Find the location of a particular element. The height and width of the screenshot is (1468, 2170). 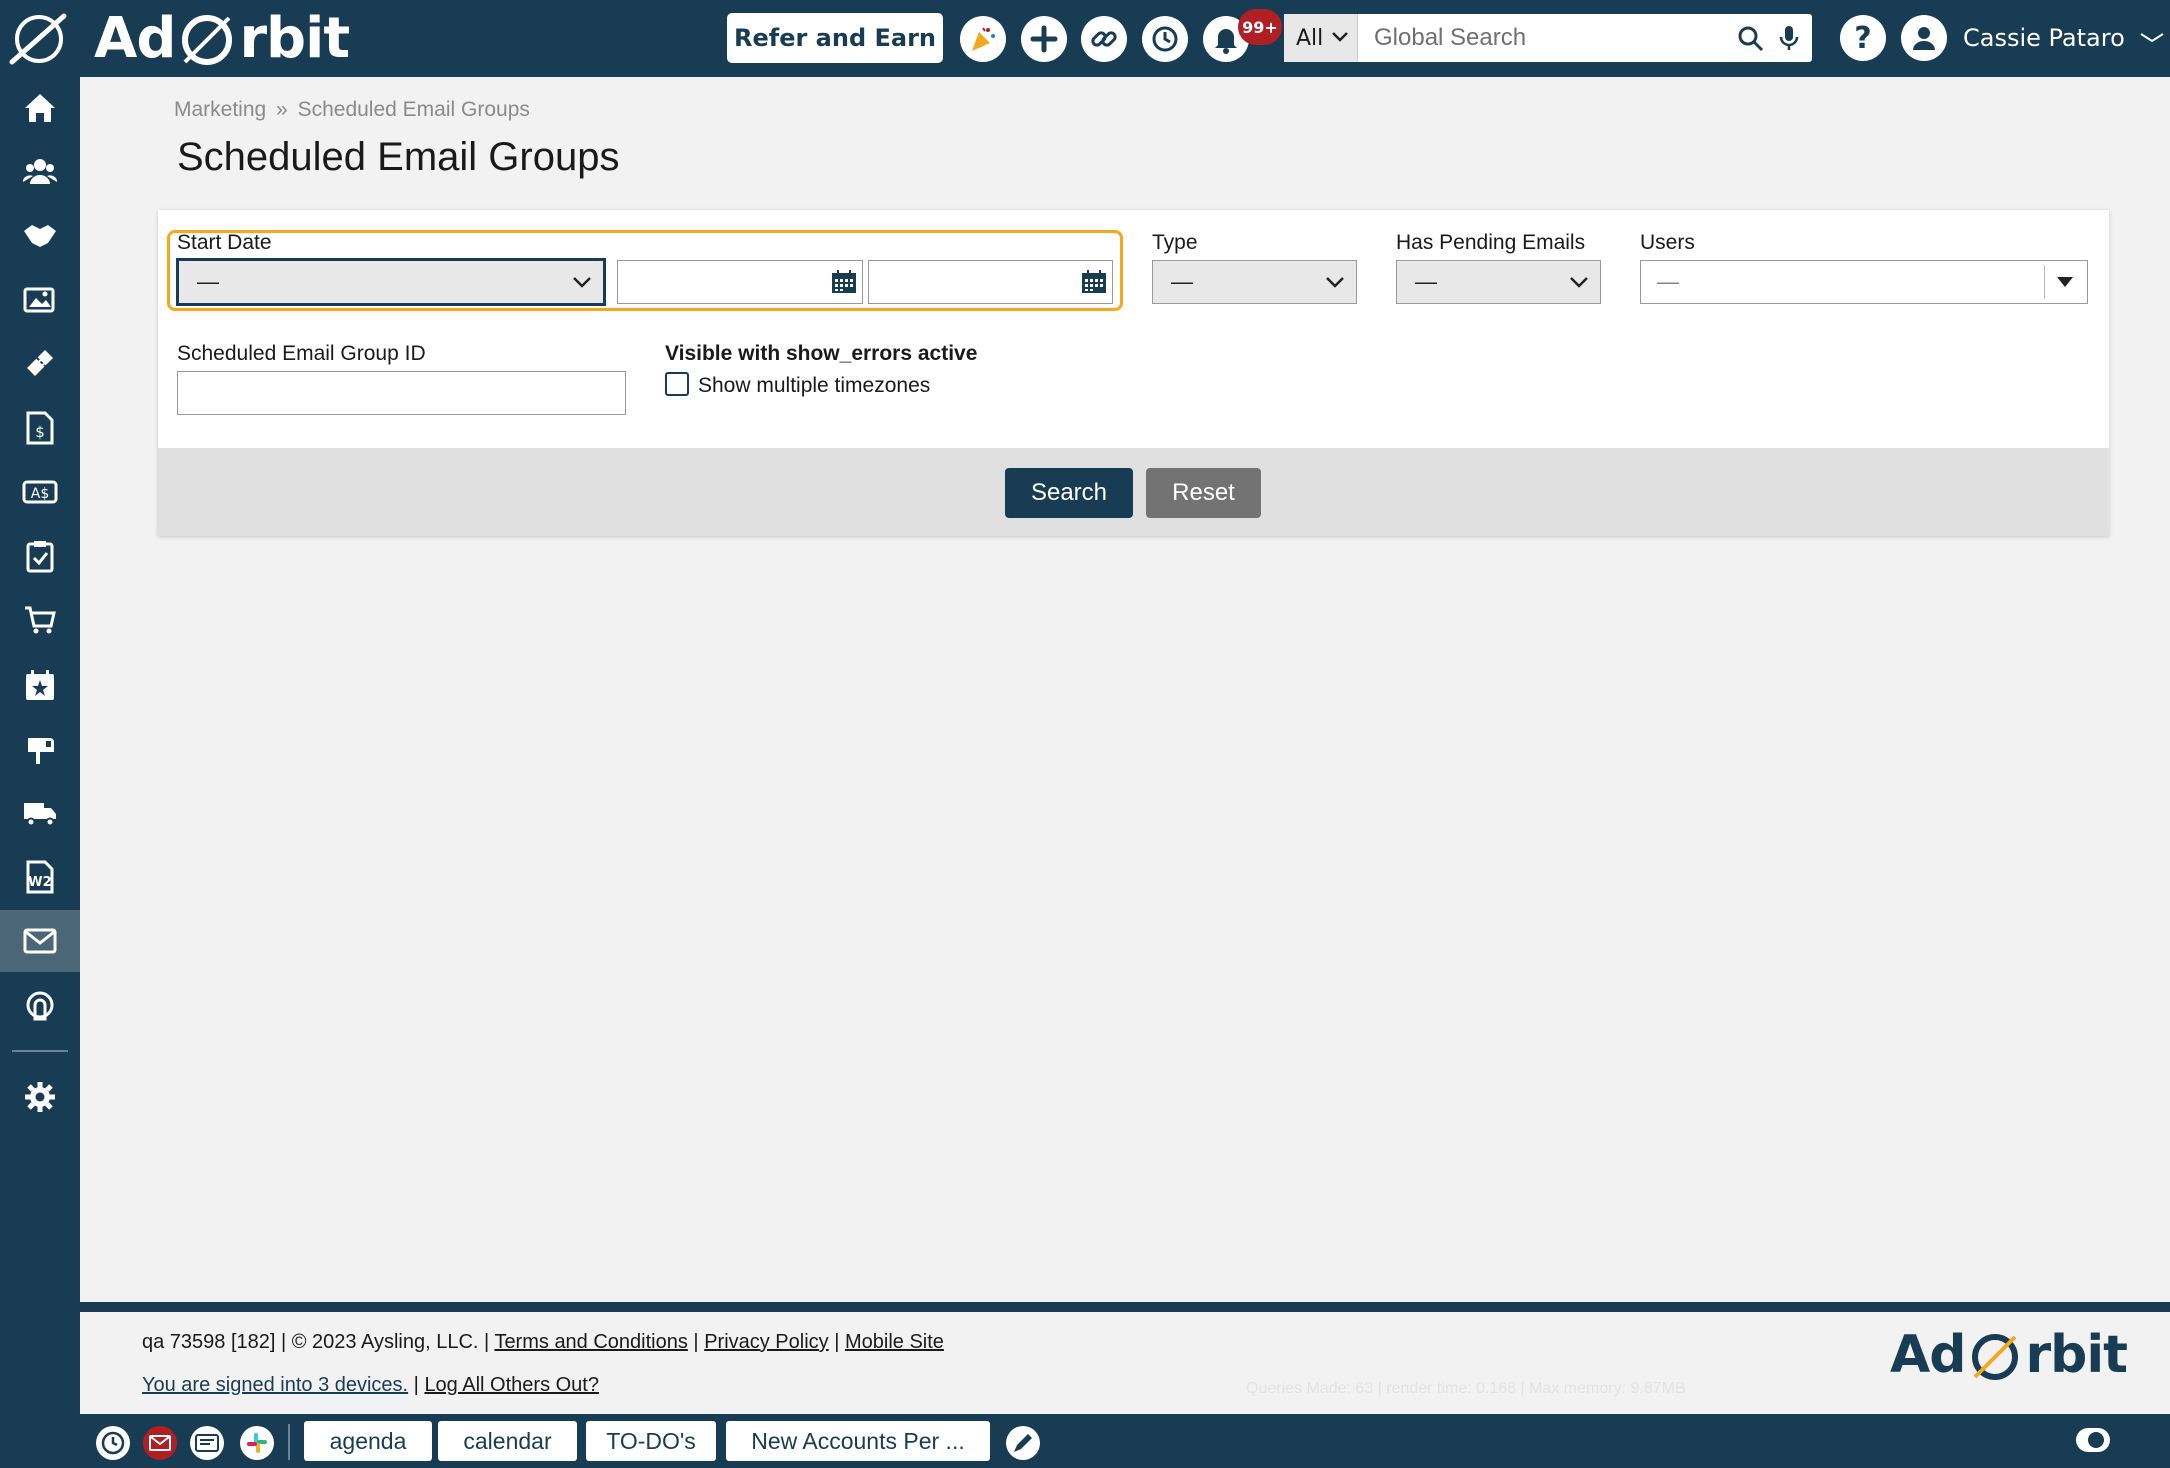

contacts-icon is located at coordinates (40, 171).